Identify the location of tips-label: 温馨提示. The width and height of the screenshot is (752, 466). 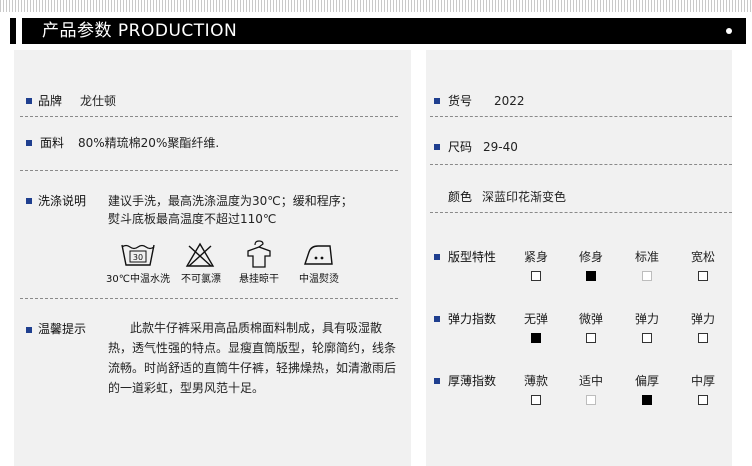
(62, 329).